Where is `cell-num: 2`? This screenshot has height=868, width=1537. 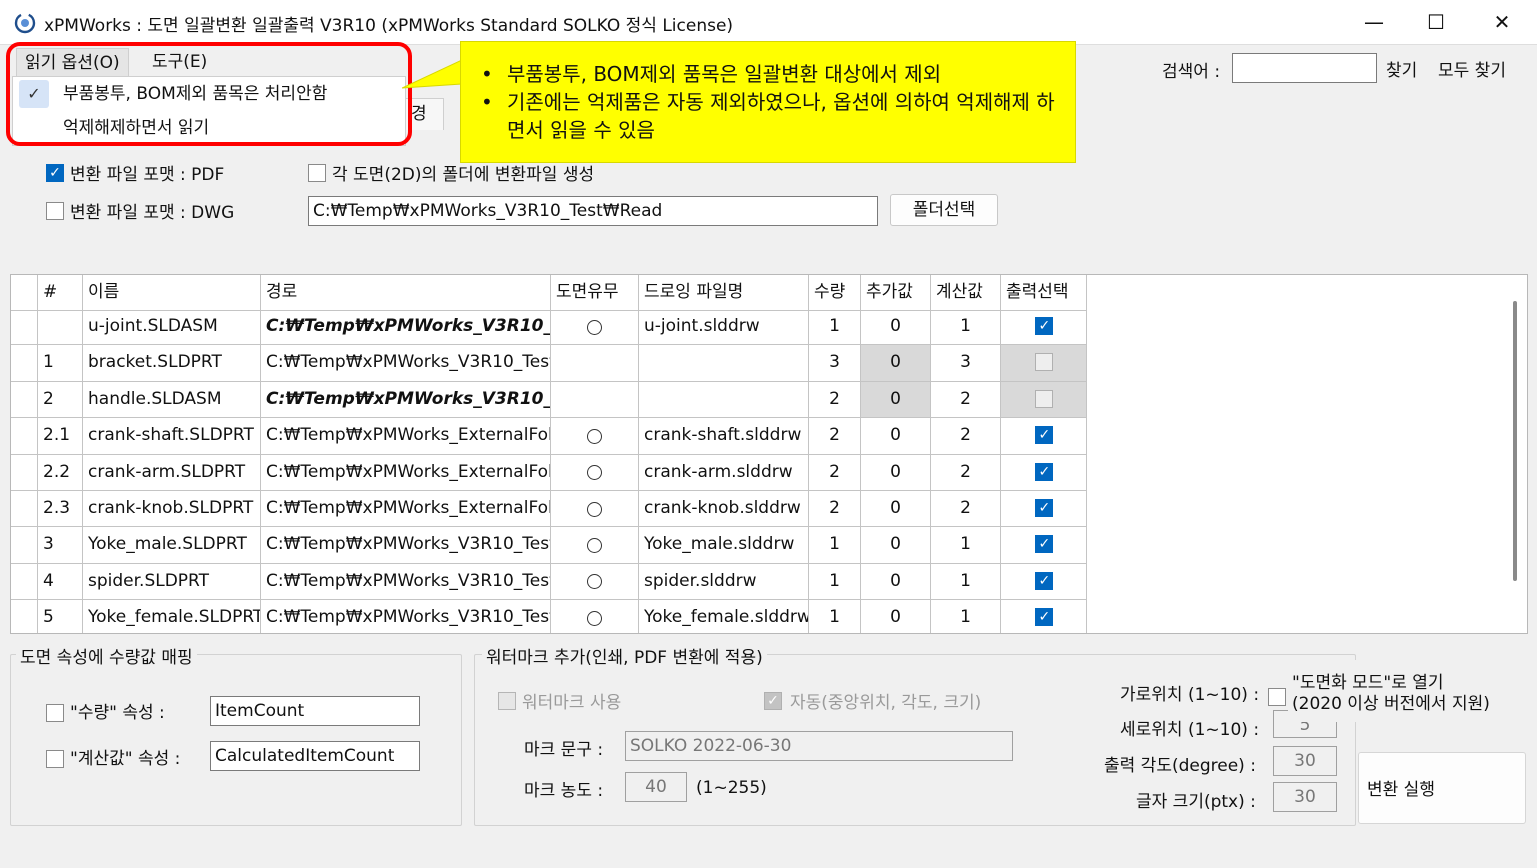
cell-num: 2 is located at coordinates (60, 400).